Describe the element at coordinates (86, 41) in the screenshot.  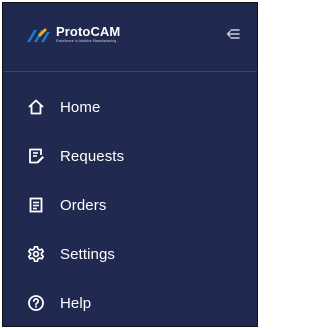
I see `brand-tagline: Excellence in Additive Manufacturing` at that location.